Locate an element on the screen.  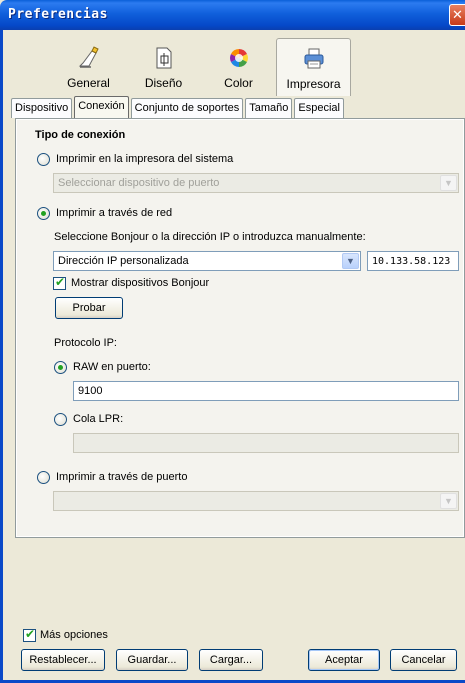
close-icon: ✕ is located at coordinates (457, 14).